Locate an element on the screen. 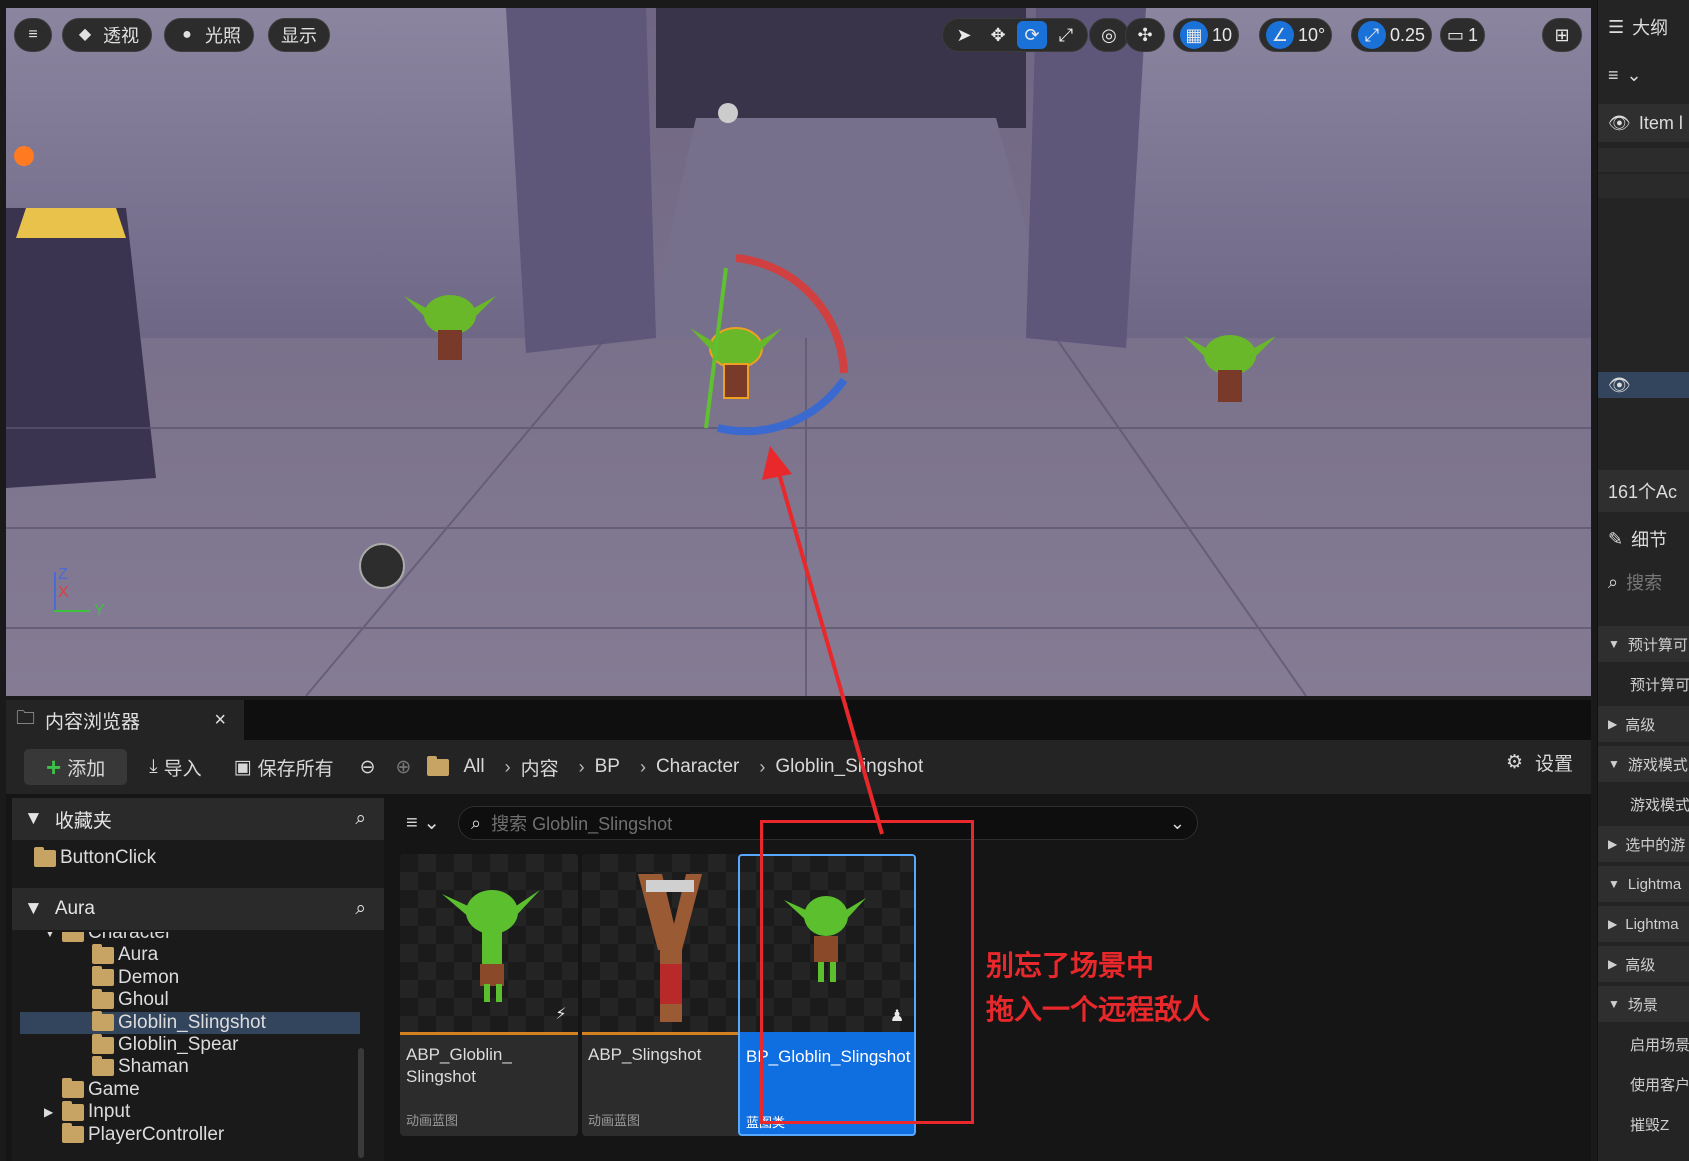 The width and height of the screenshot is (1689, 1161). tree-folder-item: Ghoul is located at coordinates (130, 999).